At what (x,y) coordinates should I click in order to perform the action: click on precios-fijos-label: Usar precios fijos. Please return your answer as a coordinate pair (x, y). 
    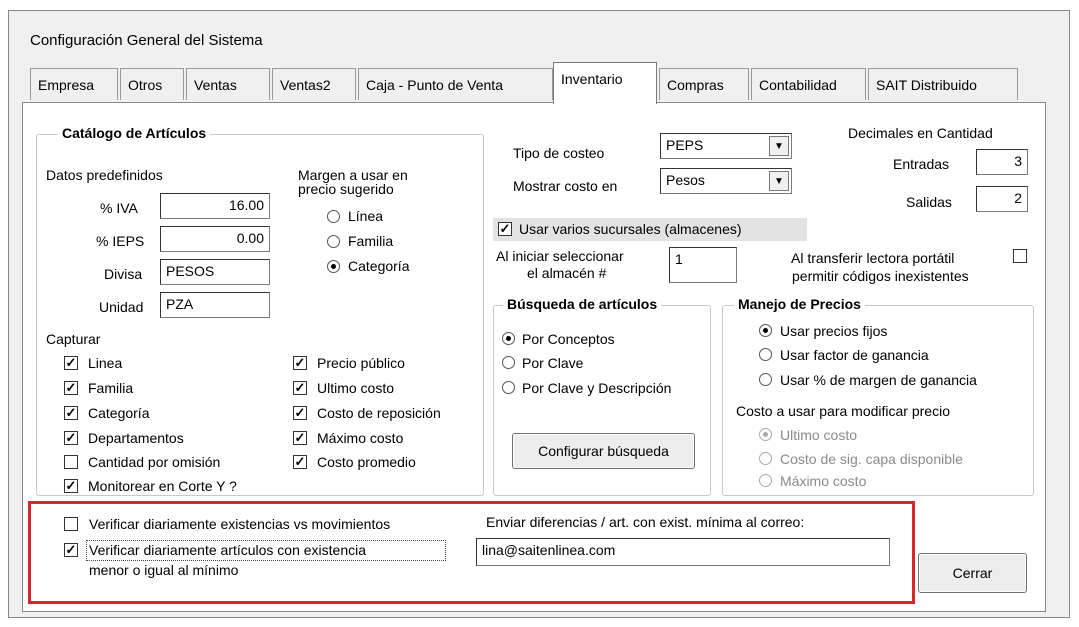
    Looking at the image, I should click on (834, 331).